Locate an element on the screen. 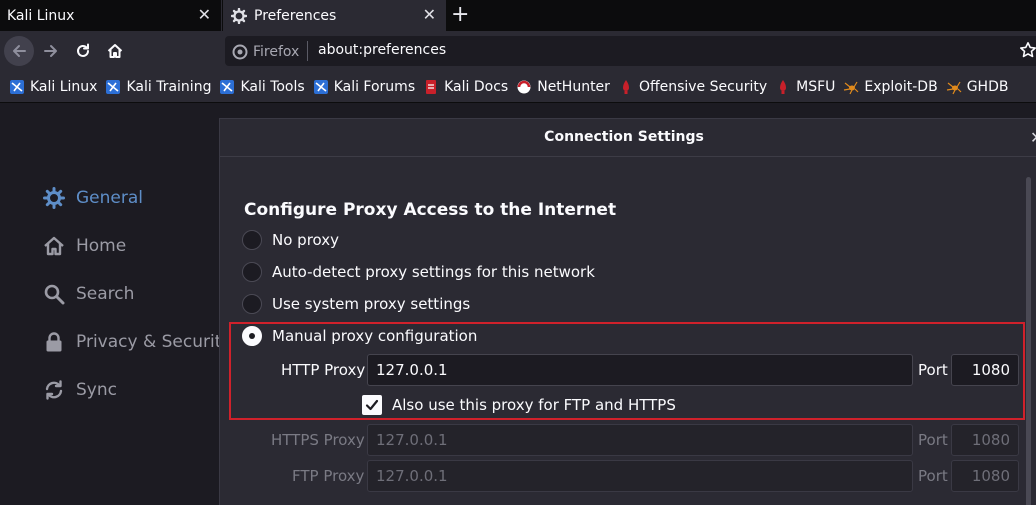 The width and height of the screenshot is (1036, 505). bookmark-label: Kali Tools is located at coordinates (272, 86).